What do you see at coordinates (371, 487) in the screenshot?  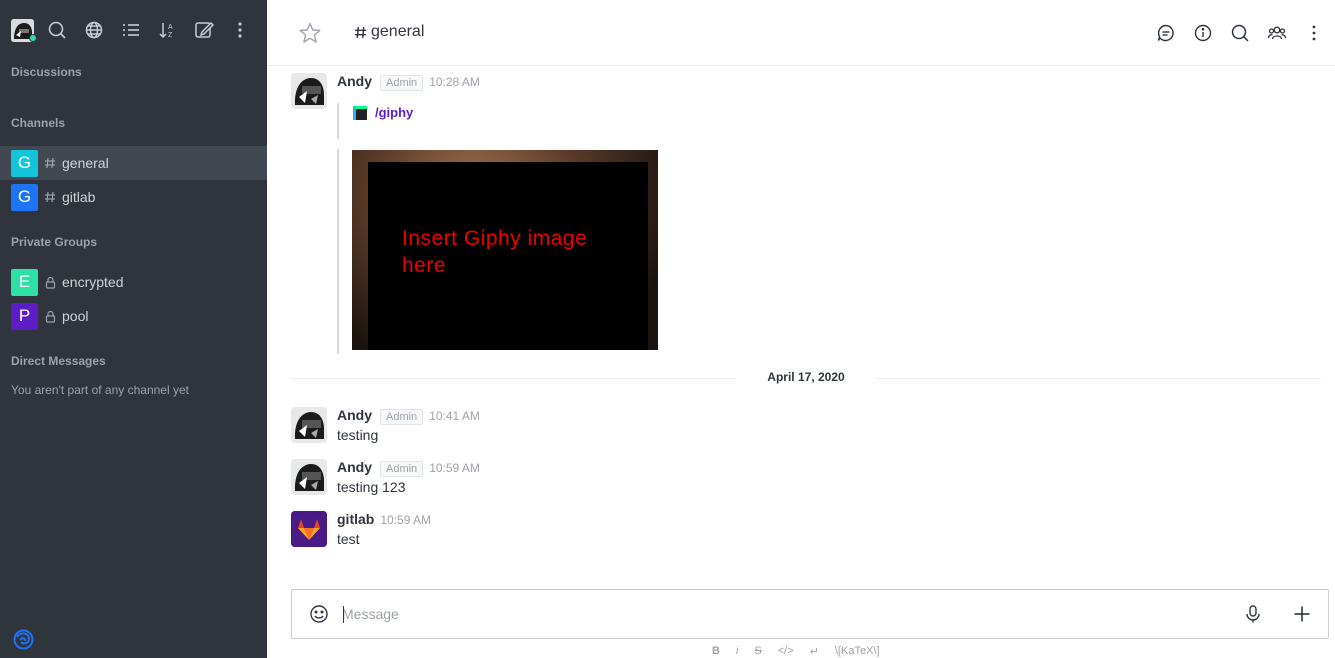 I see `message-body: testing 123` at bounding box center [371, 487].